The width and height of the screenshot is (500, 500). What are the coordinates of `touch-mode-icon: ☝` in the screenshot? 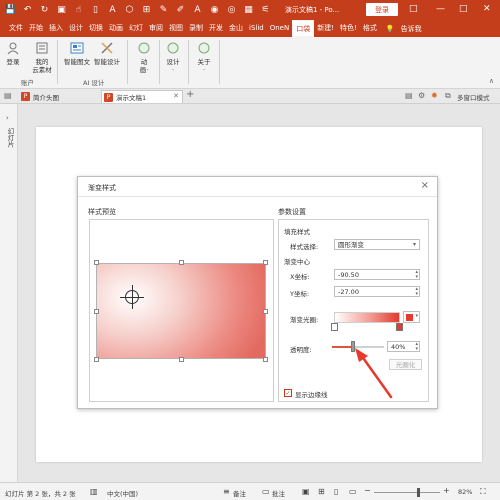 It's located at (78, 10).